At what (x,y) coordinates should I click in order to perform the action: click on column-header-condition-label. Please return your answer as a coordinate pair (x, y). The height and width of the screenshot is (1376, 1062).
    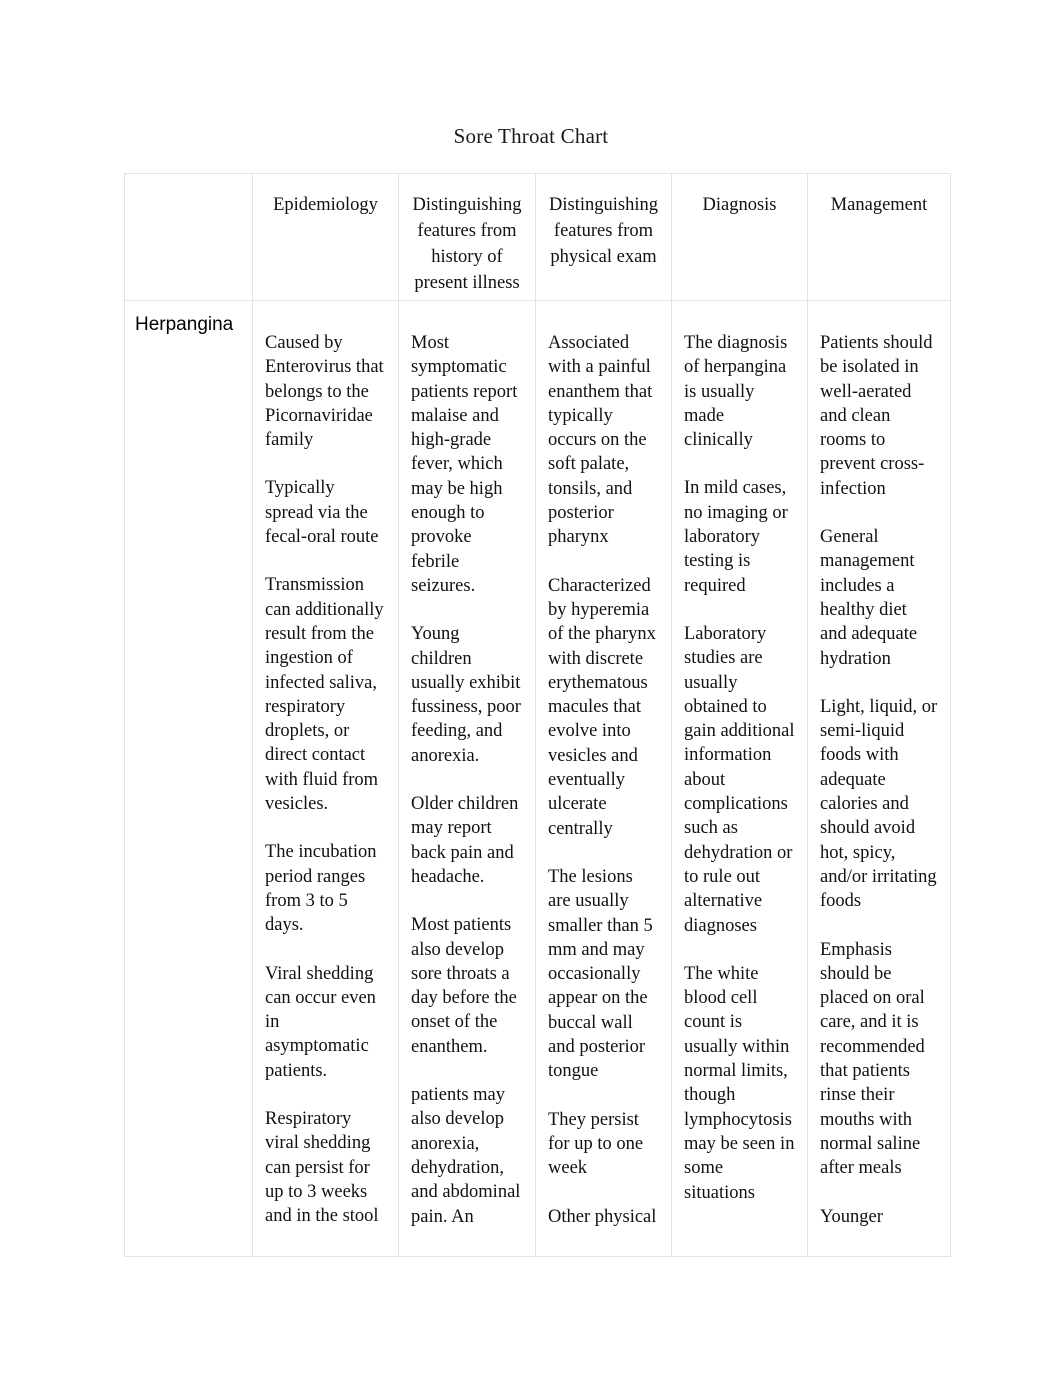
    Looking at the image, I should click on (188, 237).